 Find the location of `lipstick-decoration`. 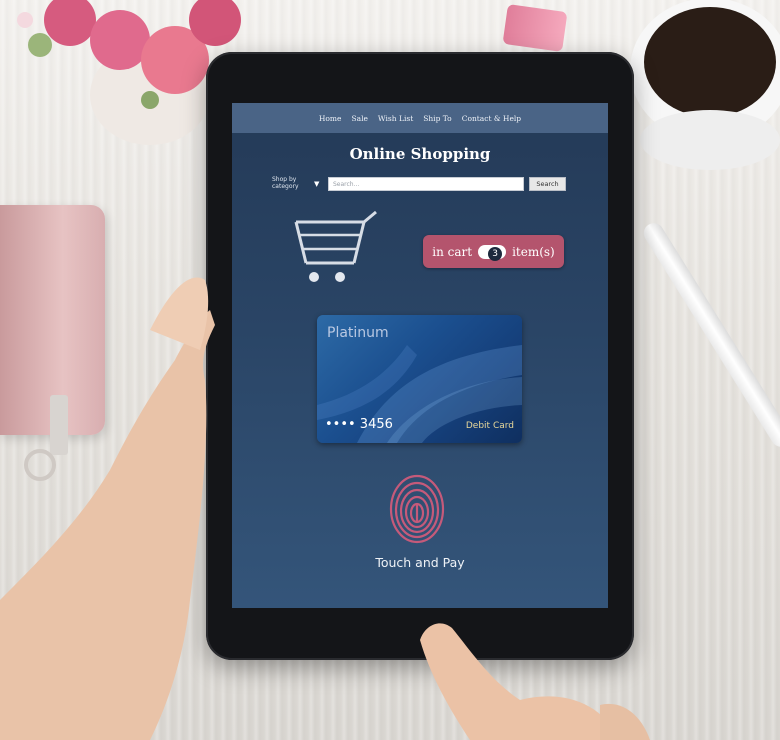

lipstick-decoration is located at coordinates (535, 28).